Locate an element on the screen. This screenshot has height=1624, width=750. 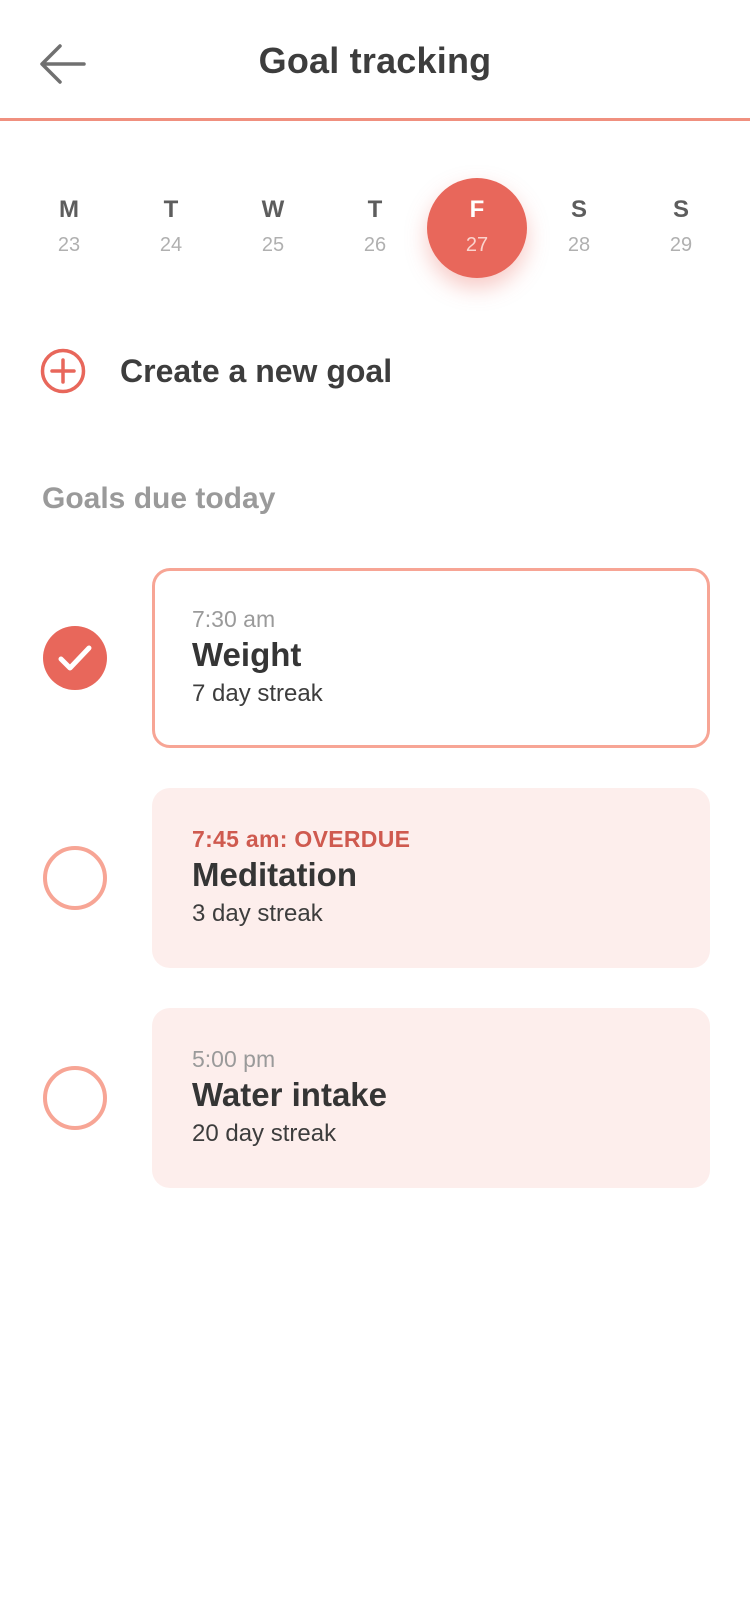
day-tuesday: T 24 is located at coordinates (171, 228).